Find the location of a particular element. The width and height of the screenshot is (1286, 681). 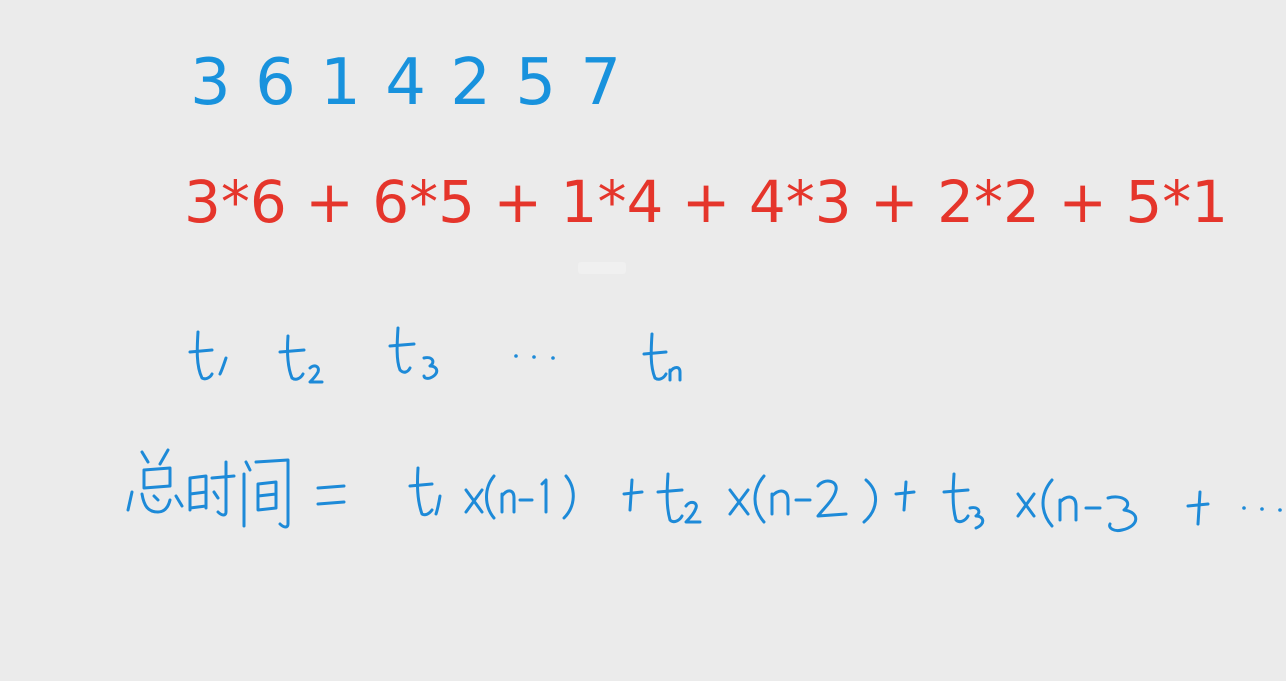

handwritten-t1 is located at coordinates (208, 355).